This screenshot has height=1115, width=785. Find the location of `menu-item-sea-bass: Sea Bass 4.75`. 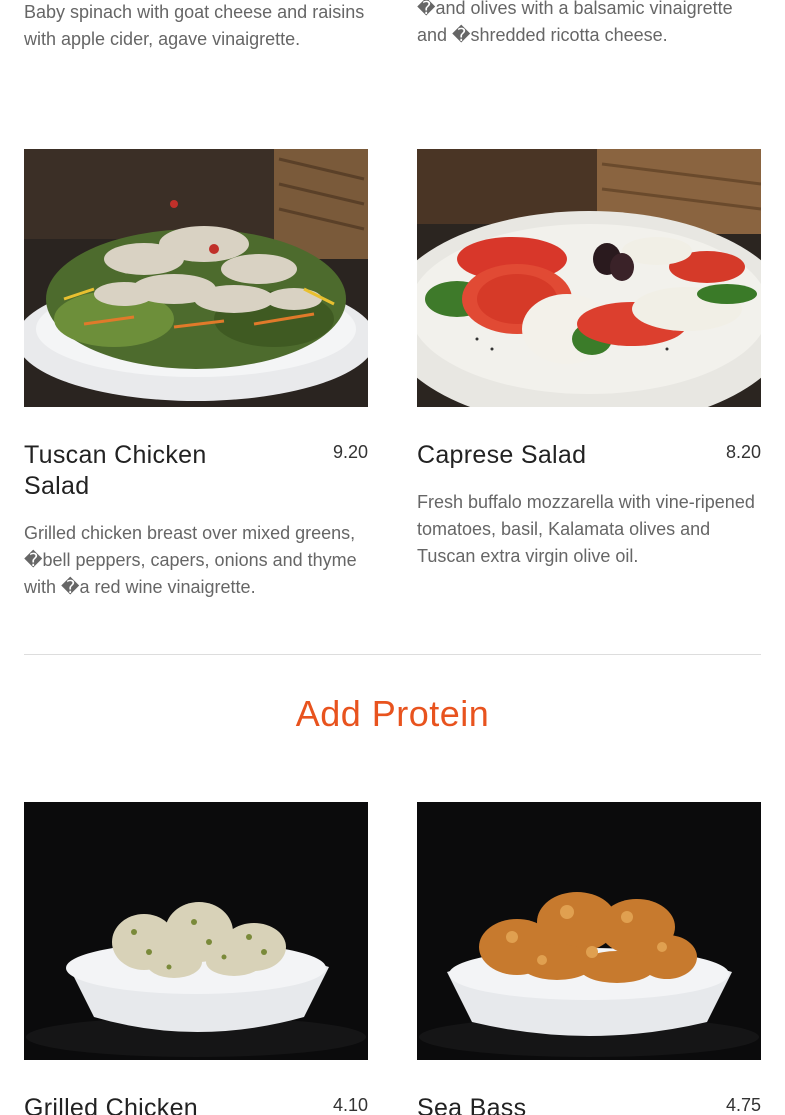

menu-item-sea-bass: Sea Bass 4.75 is located at coordinates (589, 958).